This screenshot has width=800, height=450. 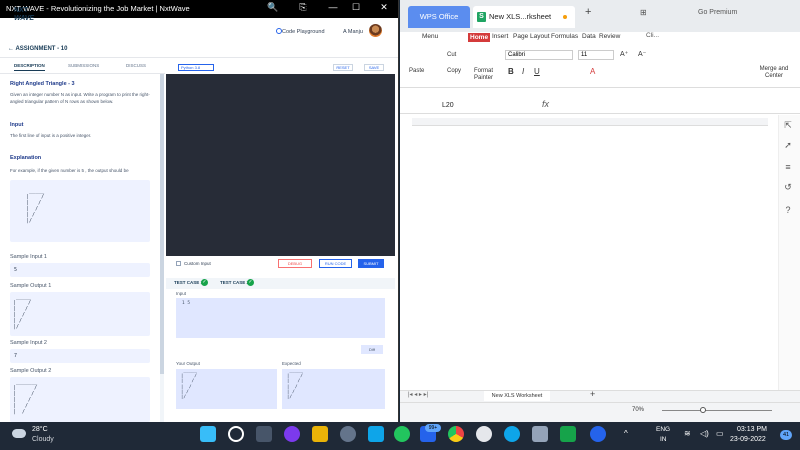 I want to click on sheet-nav-icons: |◂ ◂ ▸ ▸|, so click(x=418, y=394).